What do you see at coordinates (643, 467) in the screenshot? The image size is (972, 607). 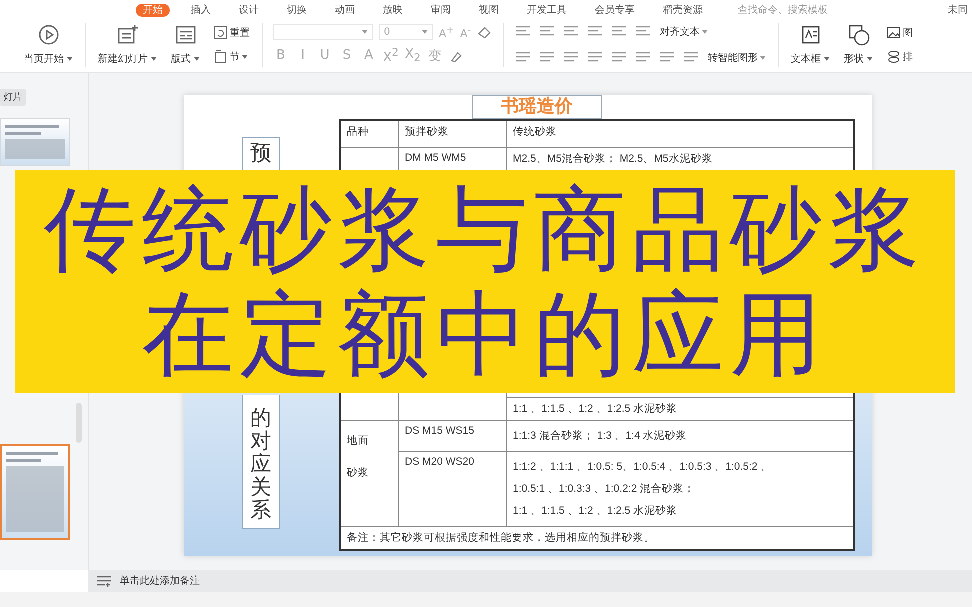 I see `table-cell-text: 1:1:2 、1:1:1 、1:0.5: 5、1:0.5:4 、1:0.5:3 、1:0.5:2 、` at bounding box center [643, 467].